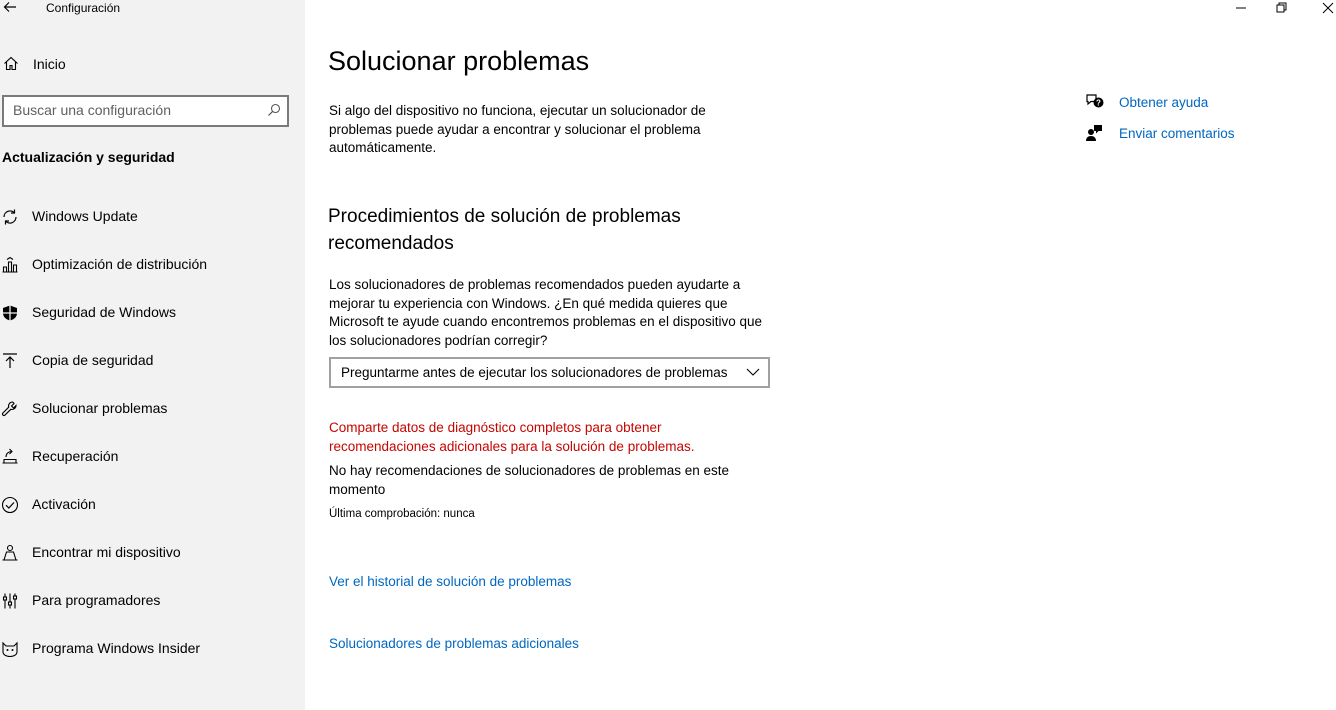 The height and width of the screenshot is (710, 1336). I want to click on sidebar-item-label: Windows Update, so click(85, 216).